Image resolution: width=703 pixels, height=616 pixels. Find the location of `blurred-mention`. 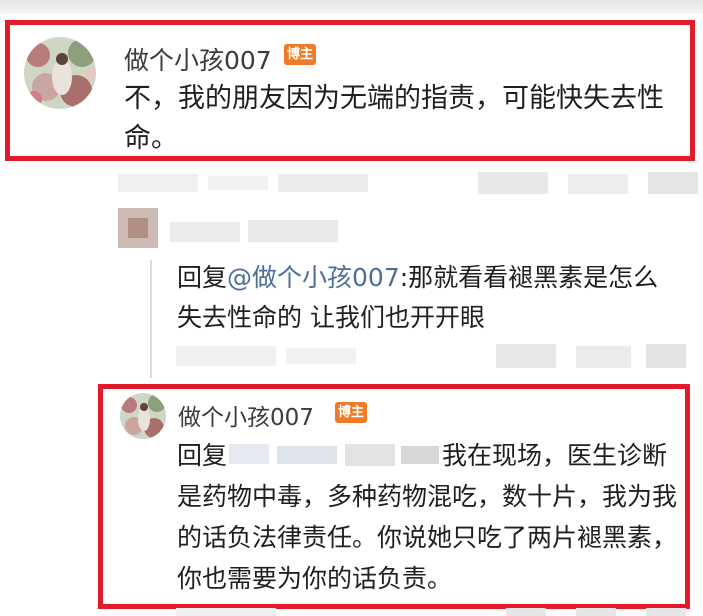

blurred-mention is located at coordinates (334, 455).